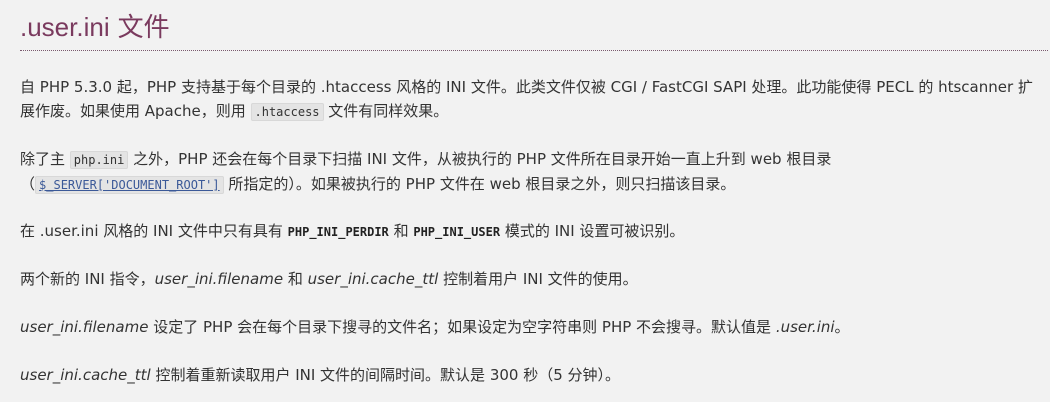 Image resolution: width=1050 pixels, height=402 pixels. Describe the element at coordinates (99, 160) in the screenshot. I see `php-ini-code: php.ini` at that location.